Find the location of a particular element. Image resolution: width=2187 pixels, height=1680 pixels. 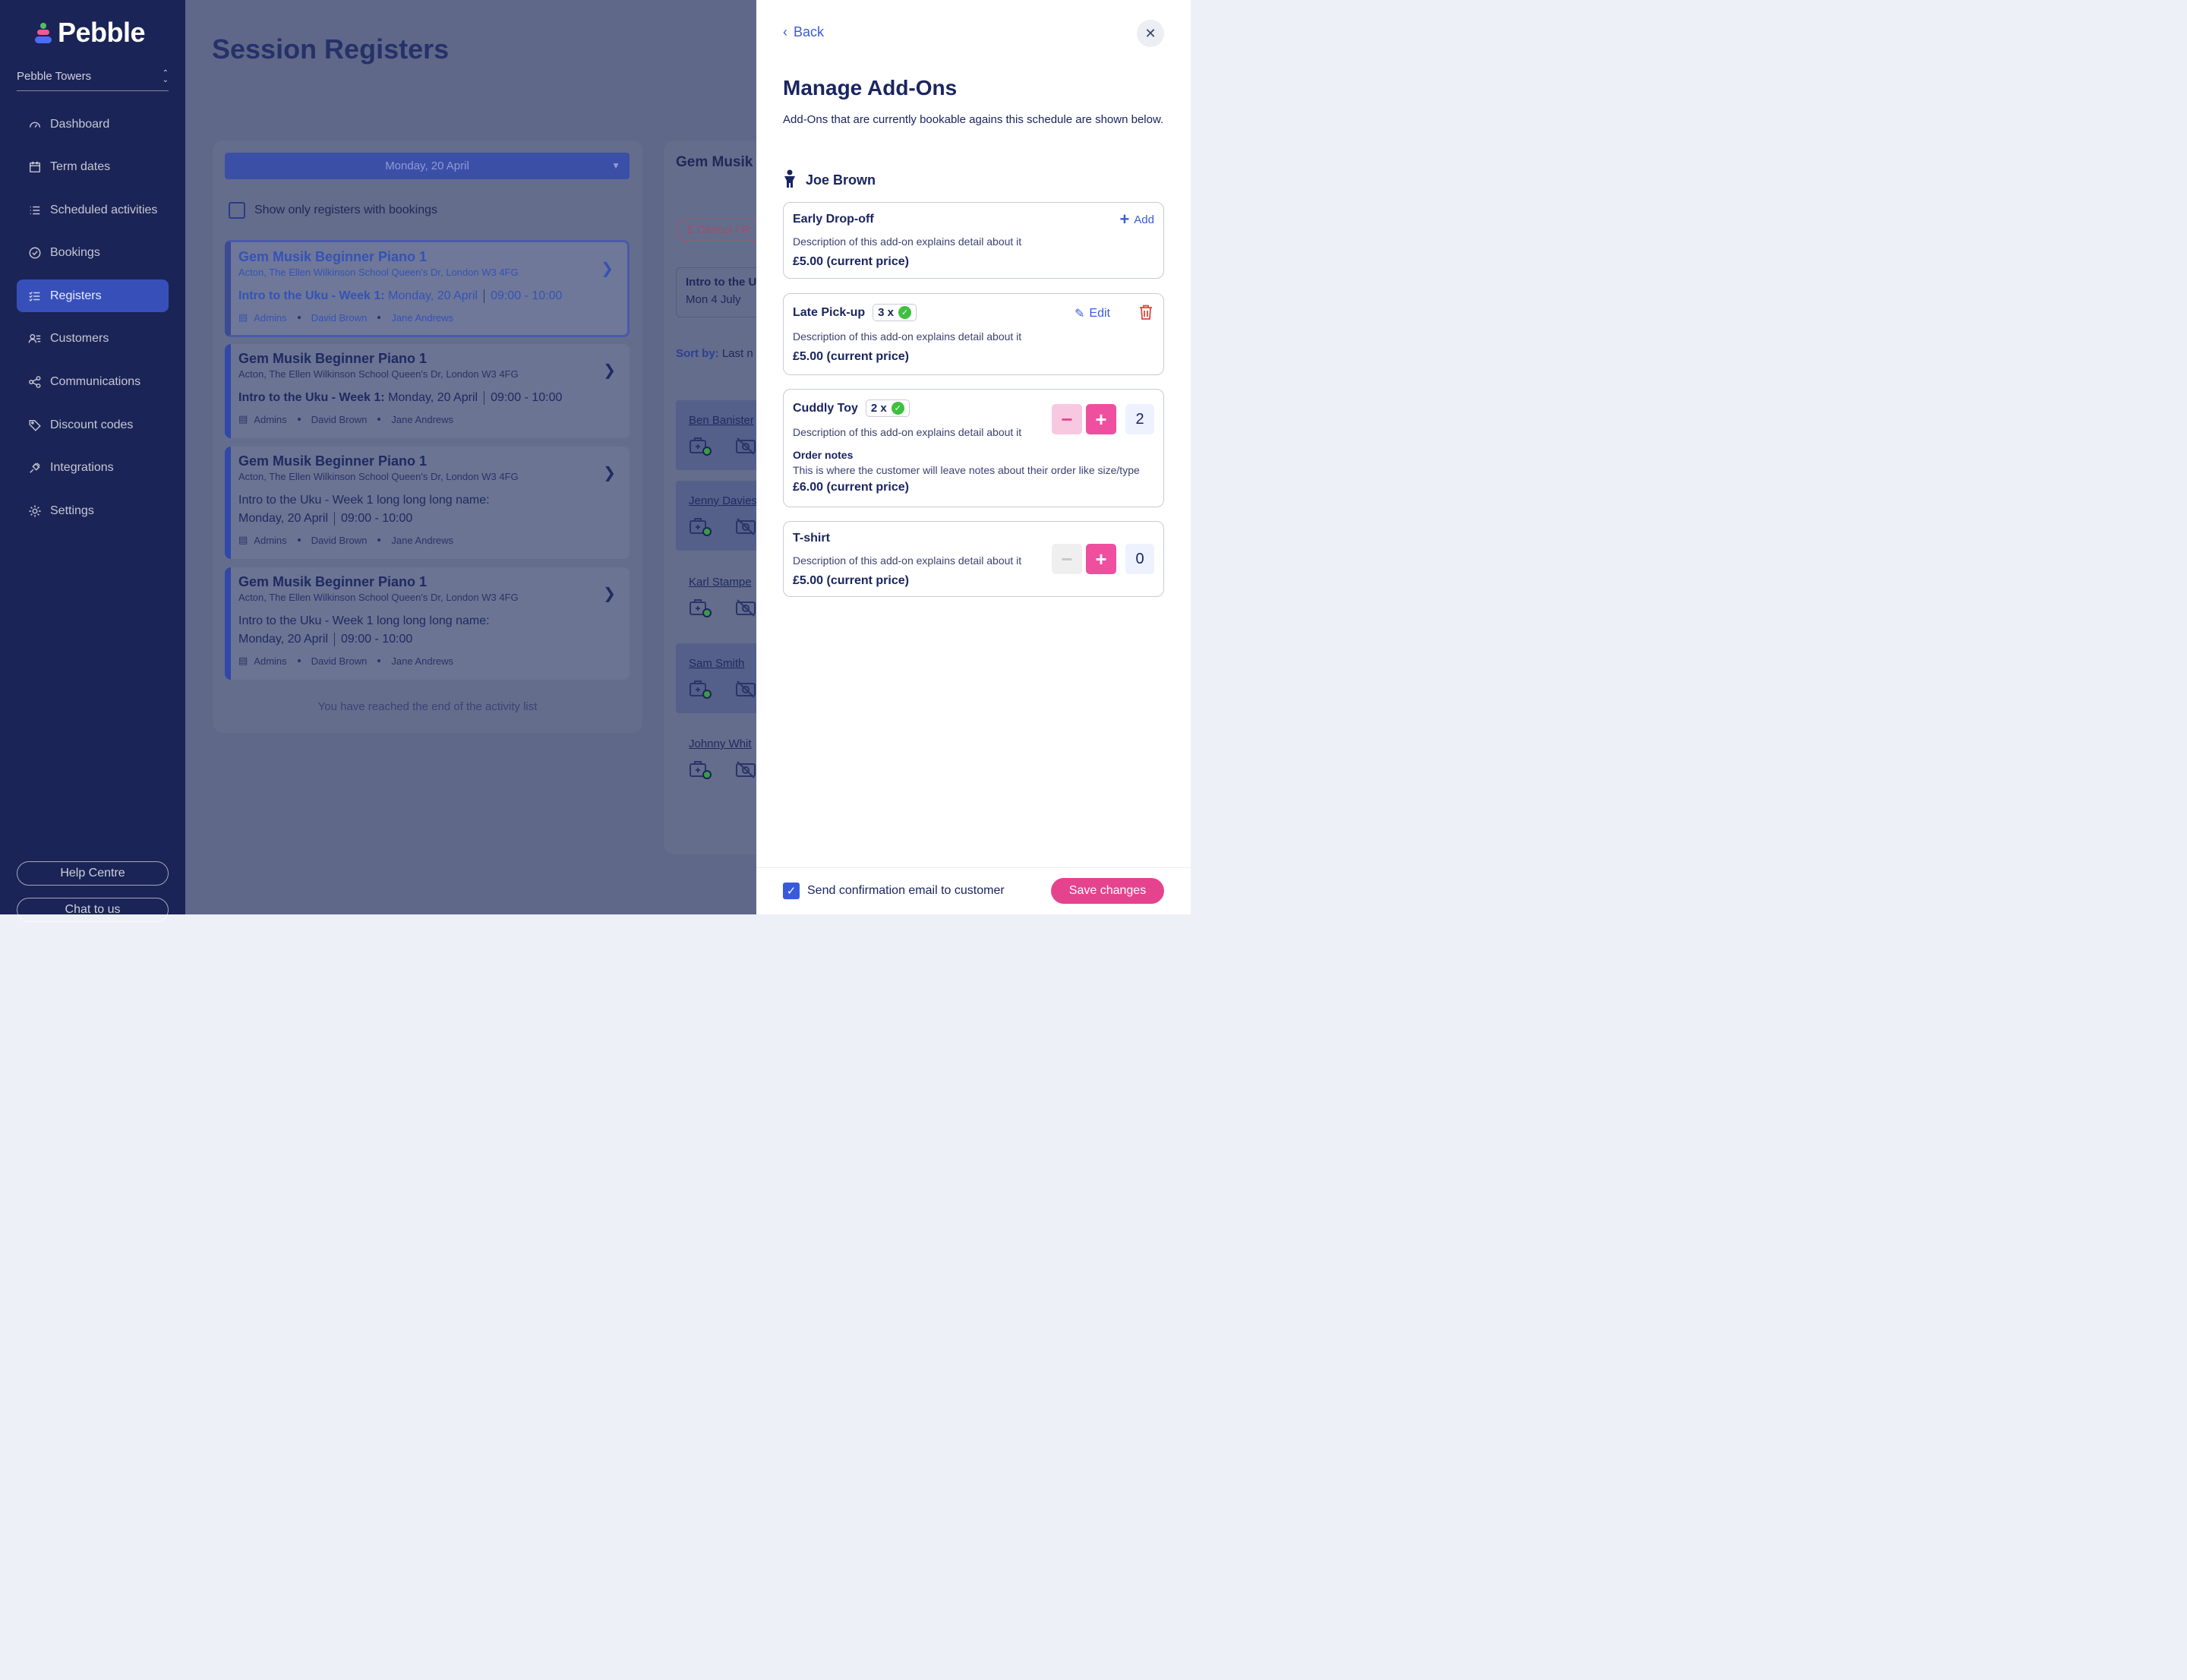

customer-name-link: Johnny Whit is located at coordinates (722, 743).